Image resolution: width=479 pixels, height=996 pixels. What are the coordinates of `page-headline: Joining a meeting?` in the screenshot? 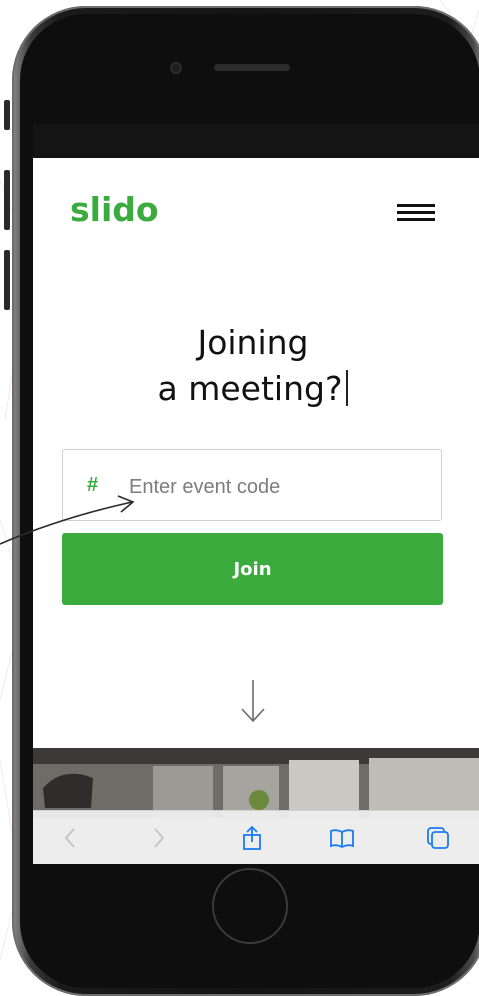 It's located at (253, 366).